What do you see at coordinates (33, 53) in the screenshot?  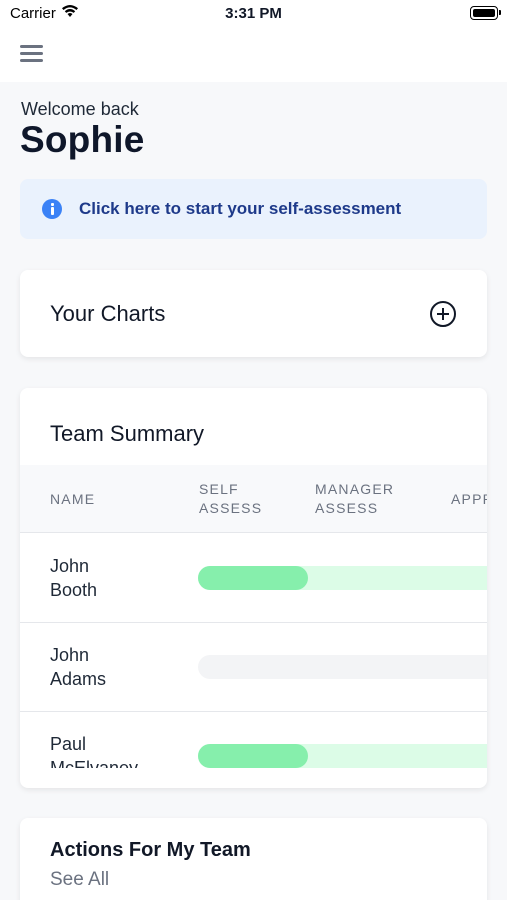 I see `hamburger-menu-icon` at bounding box center [33, 53].